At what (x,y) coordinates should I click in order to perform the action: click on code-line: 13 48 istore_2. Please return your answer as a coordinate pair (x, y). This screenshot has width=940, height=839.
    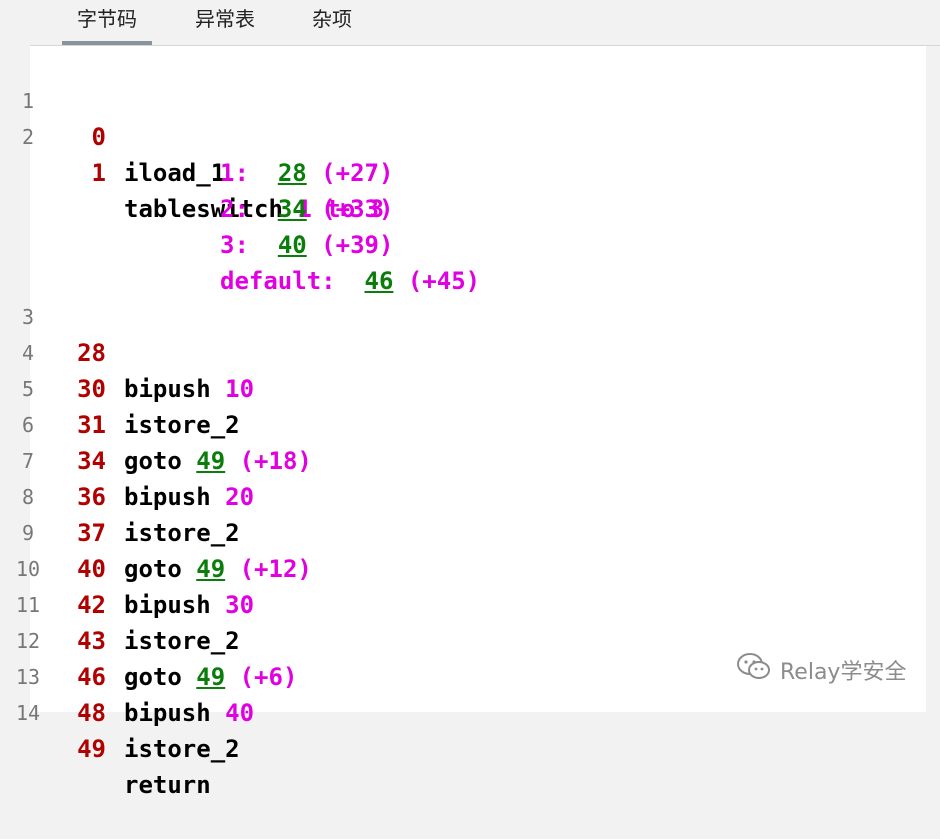
    Looking at the image, I should click on (120, 693).